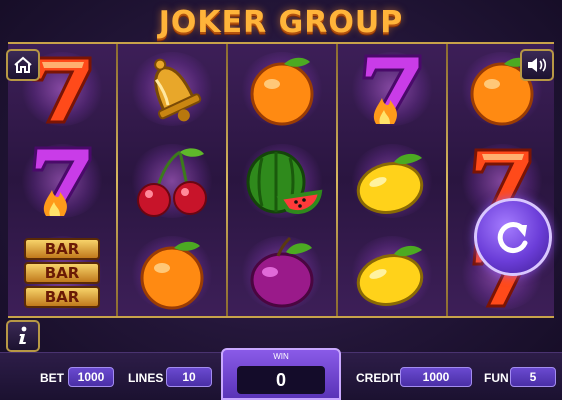  What do you see at coordinates (281, 22) in the screenshot?
I see `game-title: JOKER GROUP` at bounding box center [281, 22].